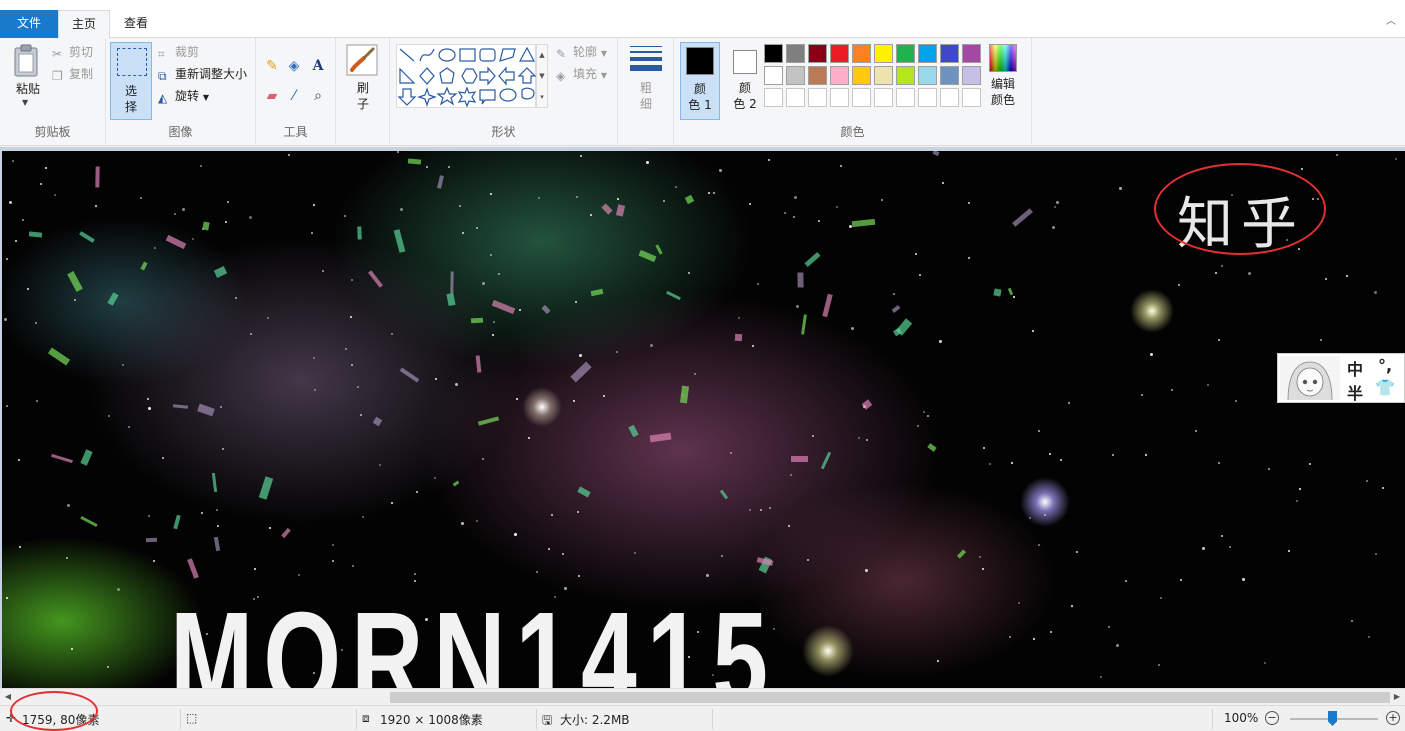  What do you see at coordinates (1393, 718) in the screenshot?
I see `zoom-in-button: +` at bounding box center [1393, 718].